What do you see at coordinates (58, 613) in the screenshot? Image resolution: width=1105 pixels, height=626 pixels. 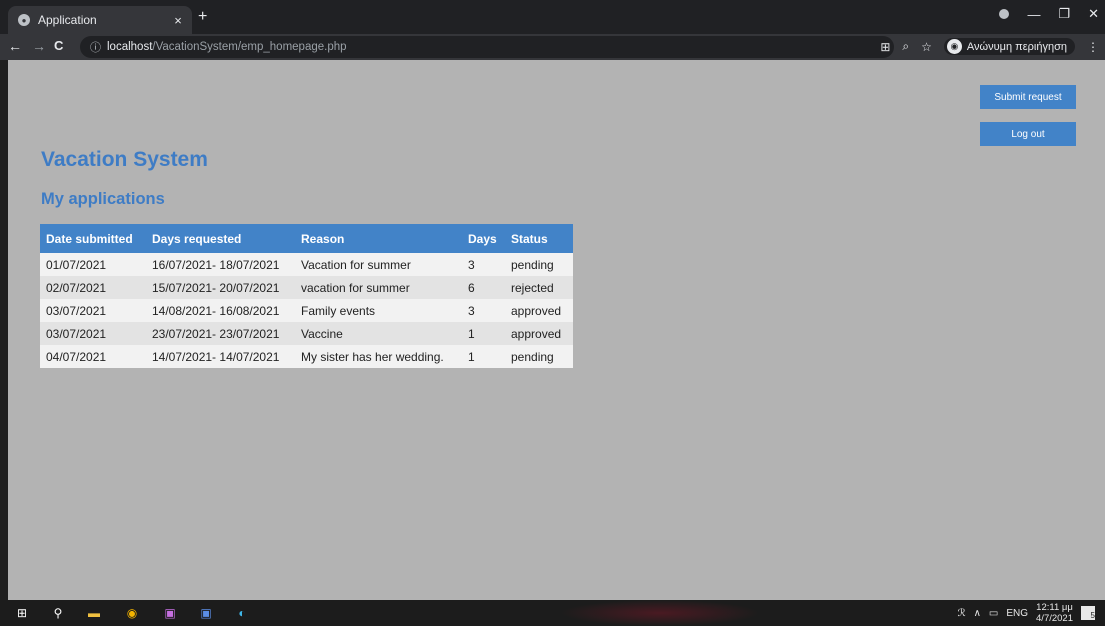 I see `search-icon: ⚲` at bounding box center [58, 613].